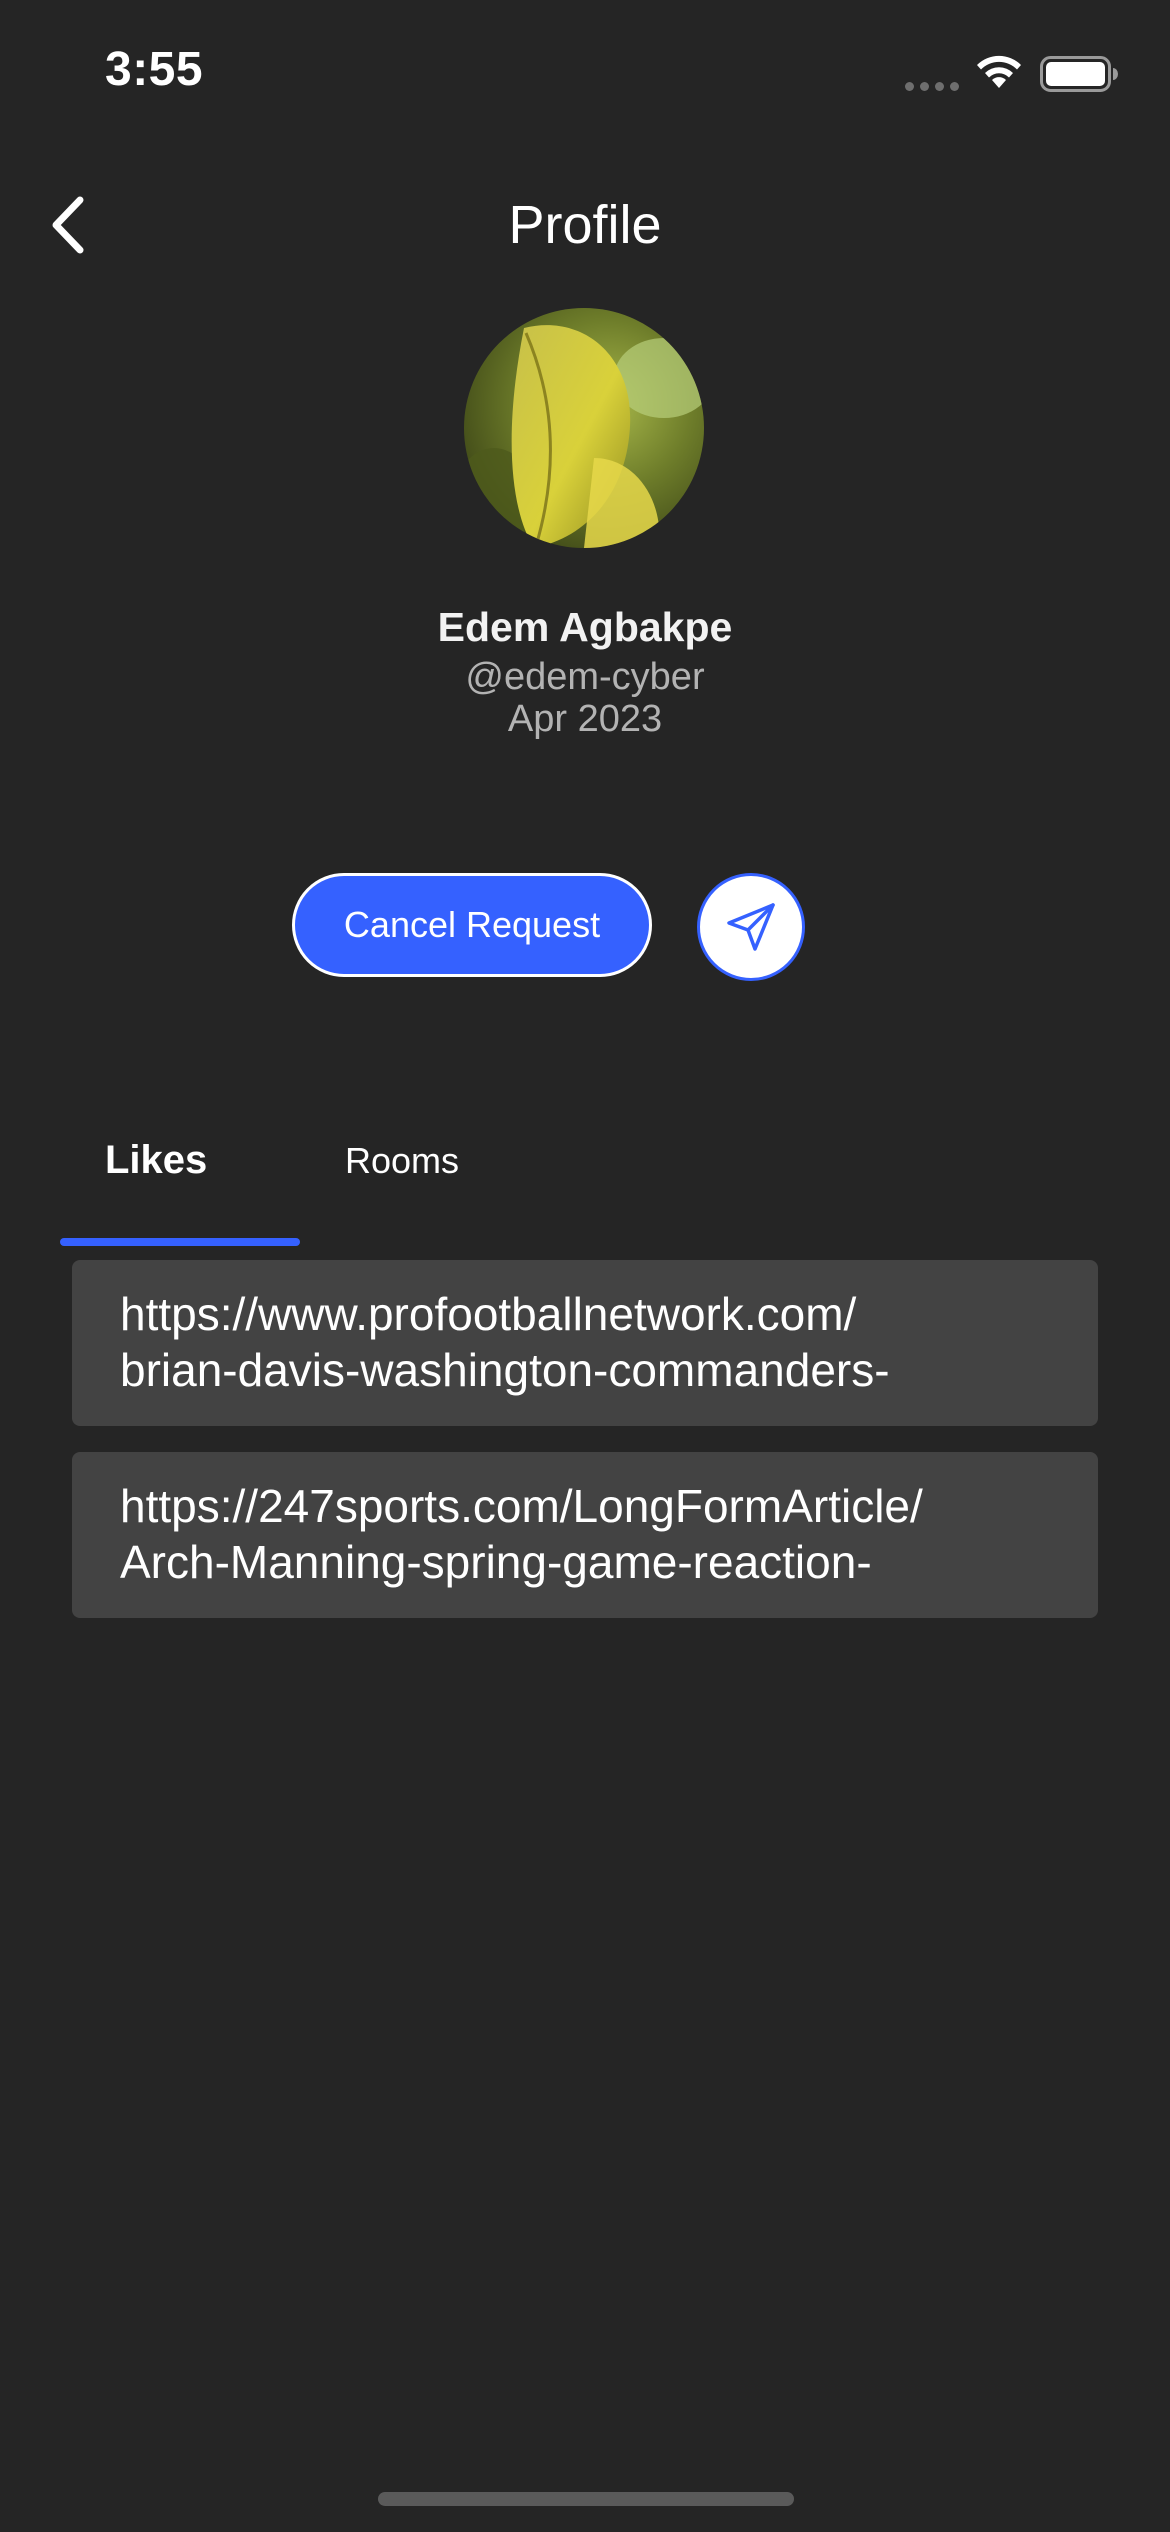 The height and width of the screenshot is (2532, 1170). What do you see at coordinates (180, 1242) in the screenshot?
I see `active-tab-indicator` at bounding box center [180, 1242].